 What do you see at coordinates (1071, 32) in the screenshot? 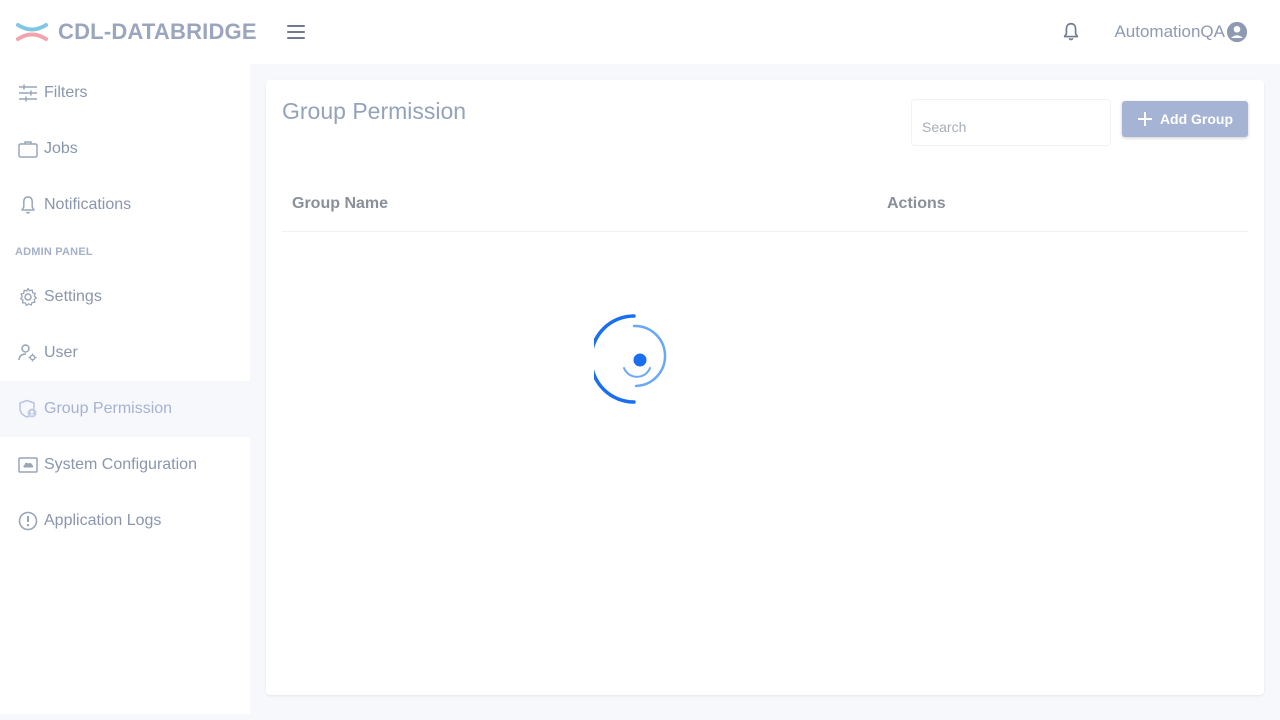
I see `notifications-bell-icon` at bounding box center [1071, 32].